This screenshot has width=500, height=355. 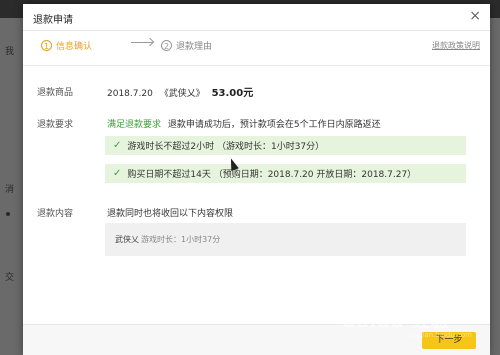 What do you see at coordinates (170, 214) in the screenshot?
I see `content-description: 退款同时也将收回以下内容权限` at bounding box center [170, 214].